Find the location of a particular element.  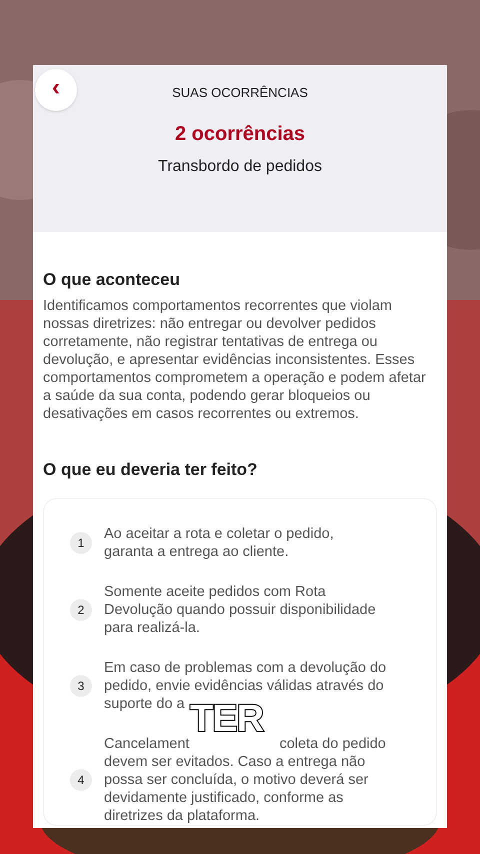

step-number: 4 is located at coordinates (81, 780).